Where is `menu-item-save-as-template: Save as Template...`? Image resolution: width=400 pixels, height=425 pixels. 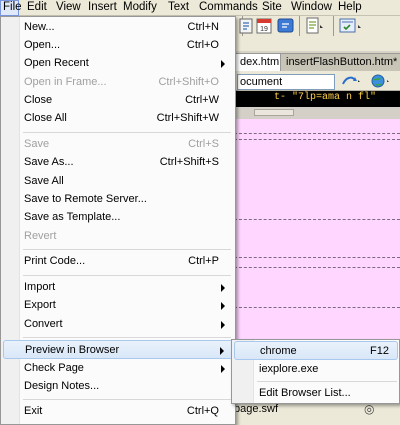
menu-item-save-as-template: Save as Template... is located at coordinates (118, 217).